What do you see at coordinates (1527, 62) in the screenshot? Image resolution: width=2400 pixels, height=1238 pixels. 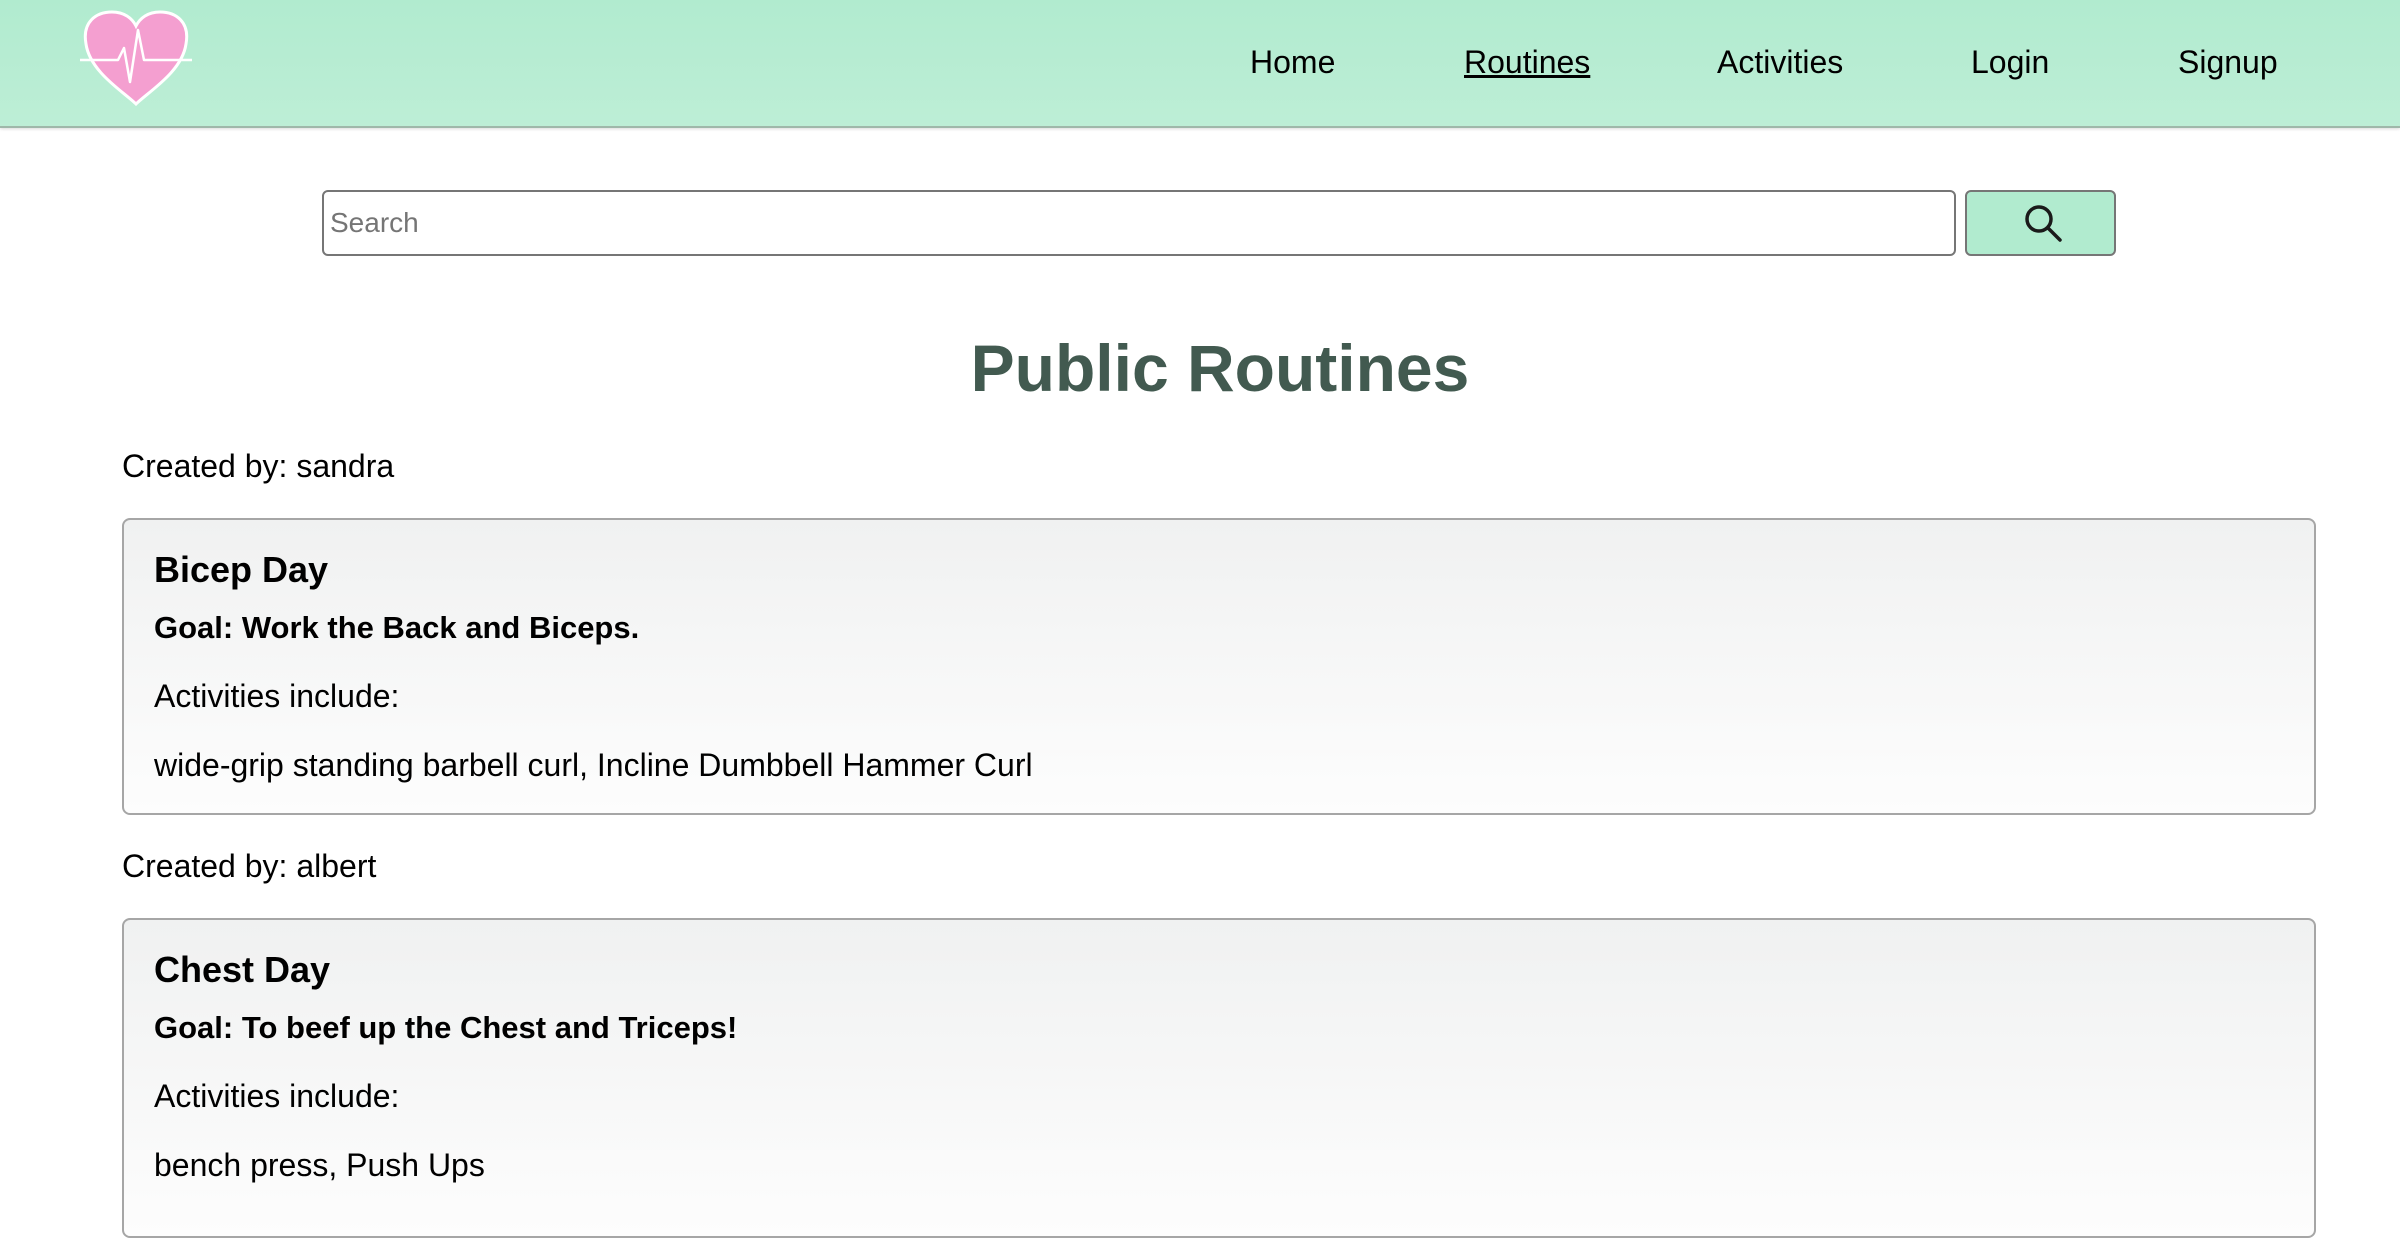 I see `nav-routines: Routines` at bounding box center [1527, 62].